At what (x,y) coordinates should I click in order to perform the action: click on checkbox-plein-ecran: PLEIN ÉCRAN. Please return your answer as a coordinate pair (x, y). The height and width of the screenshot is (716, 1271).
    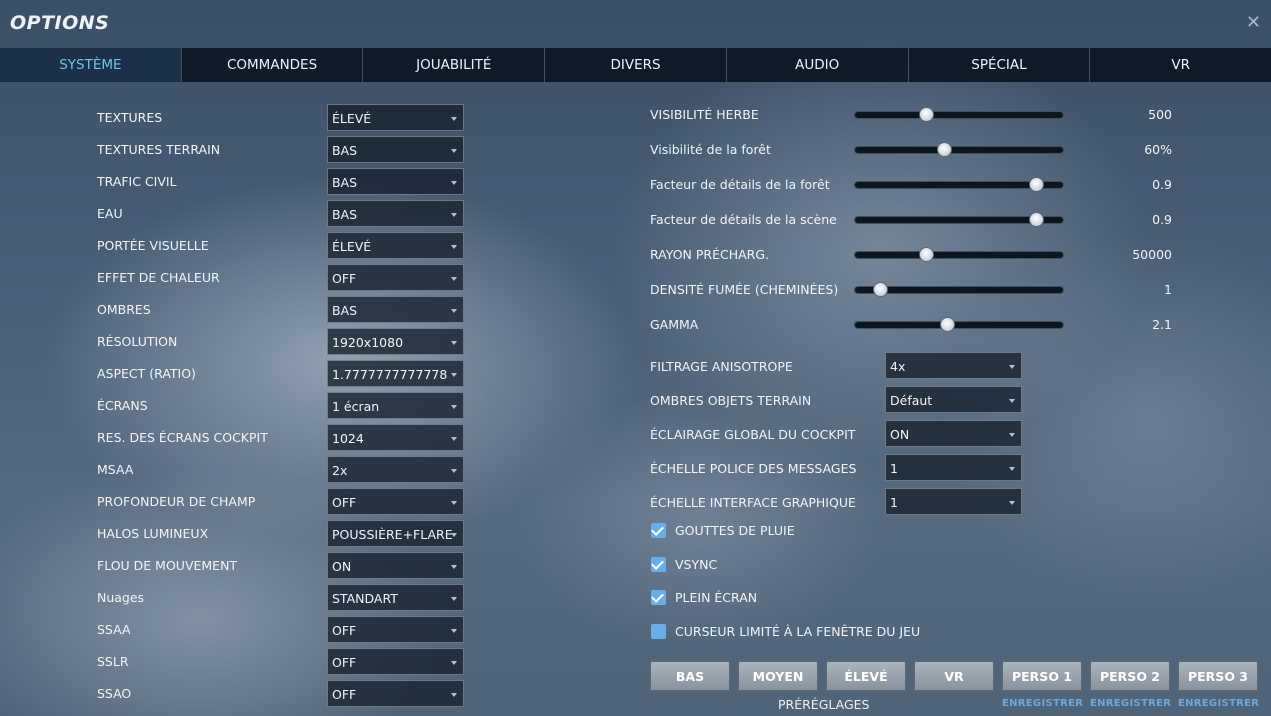
    Looking at the image, I should click on (850, 598).